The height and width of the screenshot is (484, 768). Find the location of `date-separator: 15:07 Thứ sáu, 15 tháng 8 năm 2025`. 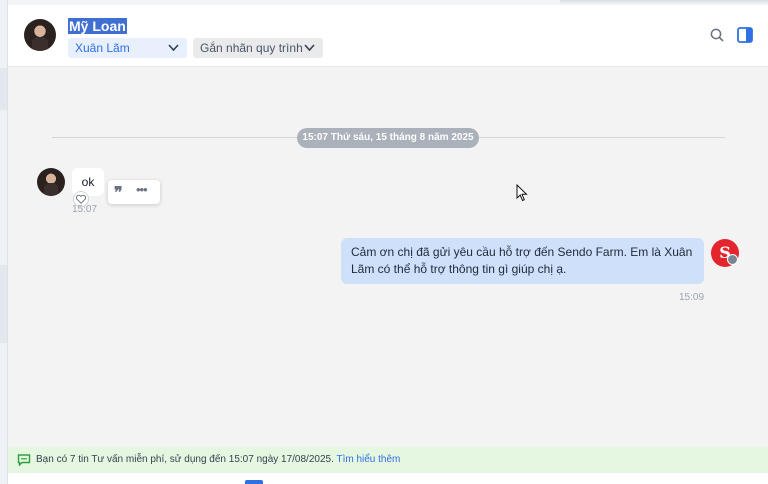

date-separator: 15:07 Thứ sáu, 15 tháng 8 năm 2025 is located at coordinates (388, 138).